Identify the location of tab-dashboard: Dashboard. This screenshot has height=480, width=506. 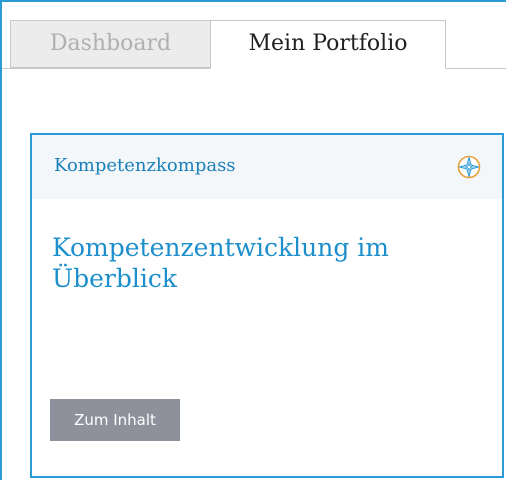
(110, 44).